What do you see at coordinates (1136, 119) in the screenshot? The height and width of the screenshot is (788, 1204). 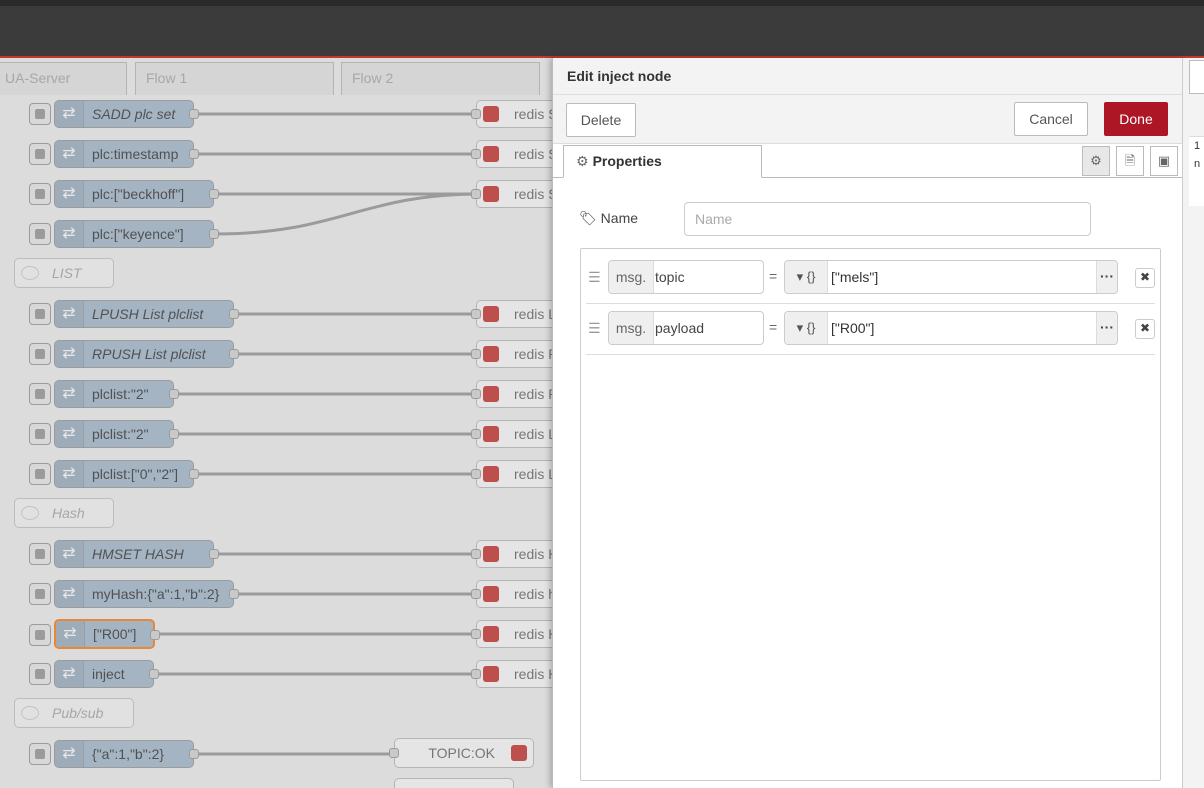 I see `done-button: Done` at bounding box center [1136, 119].